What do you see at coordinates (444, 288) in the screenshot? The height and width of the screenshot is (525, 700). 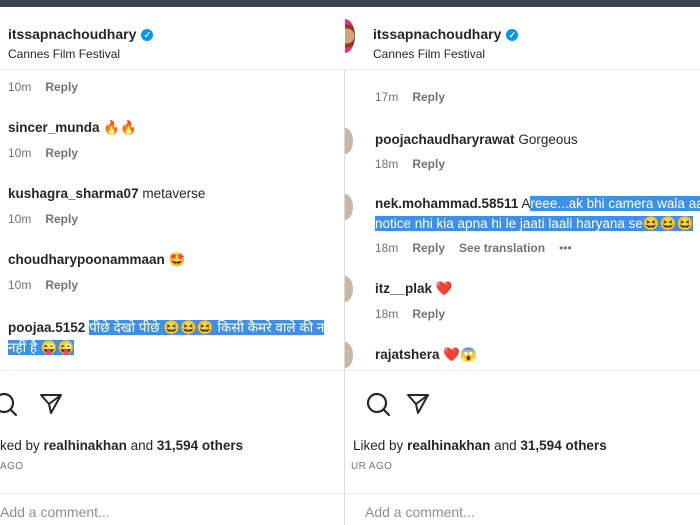 I see `comment-text: ❤️` at bounding box center [444, 288].